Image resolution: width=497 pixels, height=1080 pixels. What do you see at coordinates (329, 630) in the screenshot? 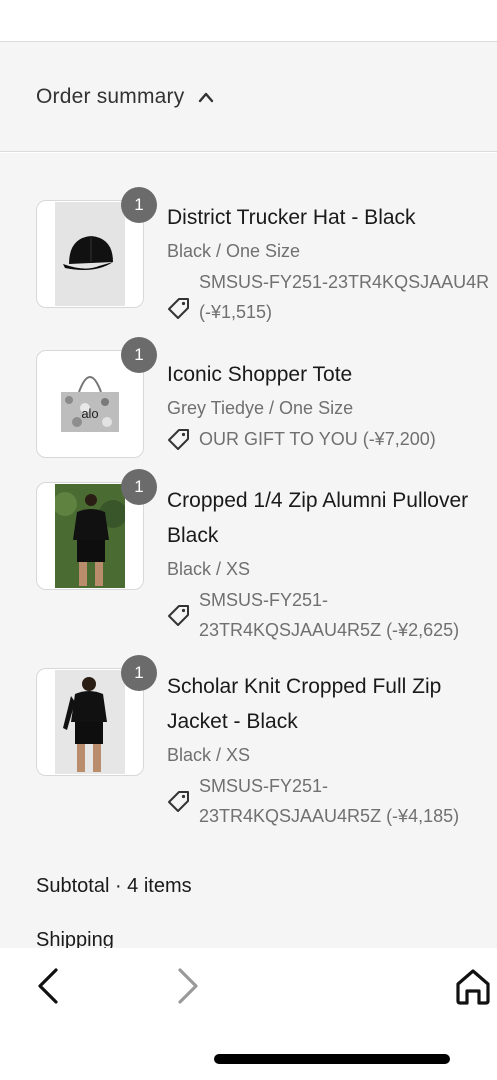
I see `discount-code-amount: 23TR4KQSJAAU4R5Z (-¥2,625)` at bounding box center [329, 630].